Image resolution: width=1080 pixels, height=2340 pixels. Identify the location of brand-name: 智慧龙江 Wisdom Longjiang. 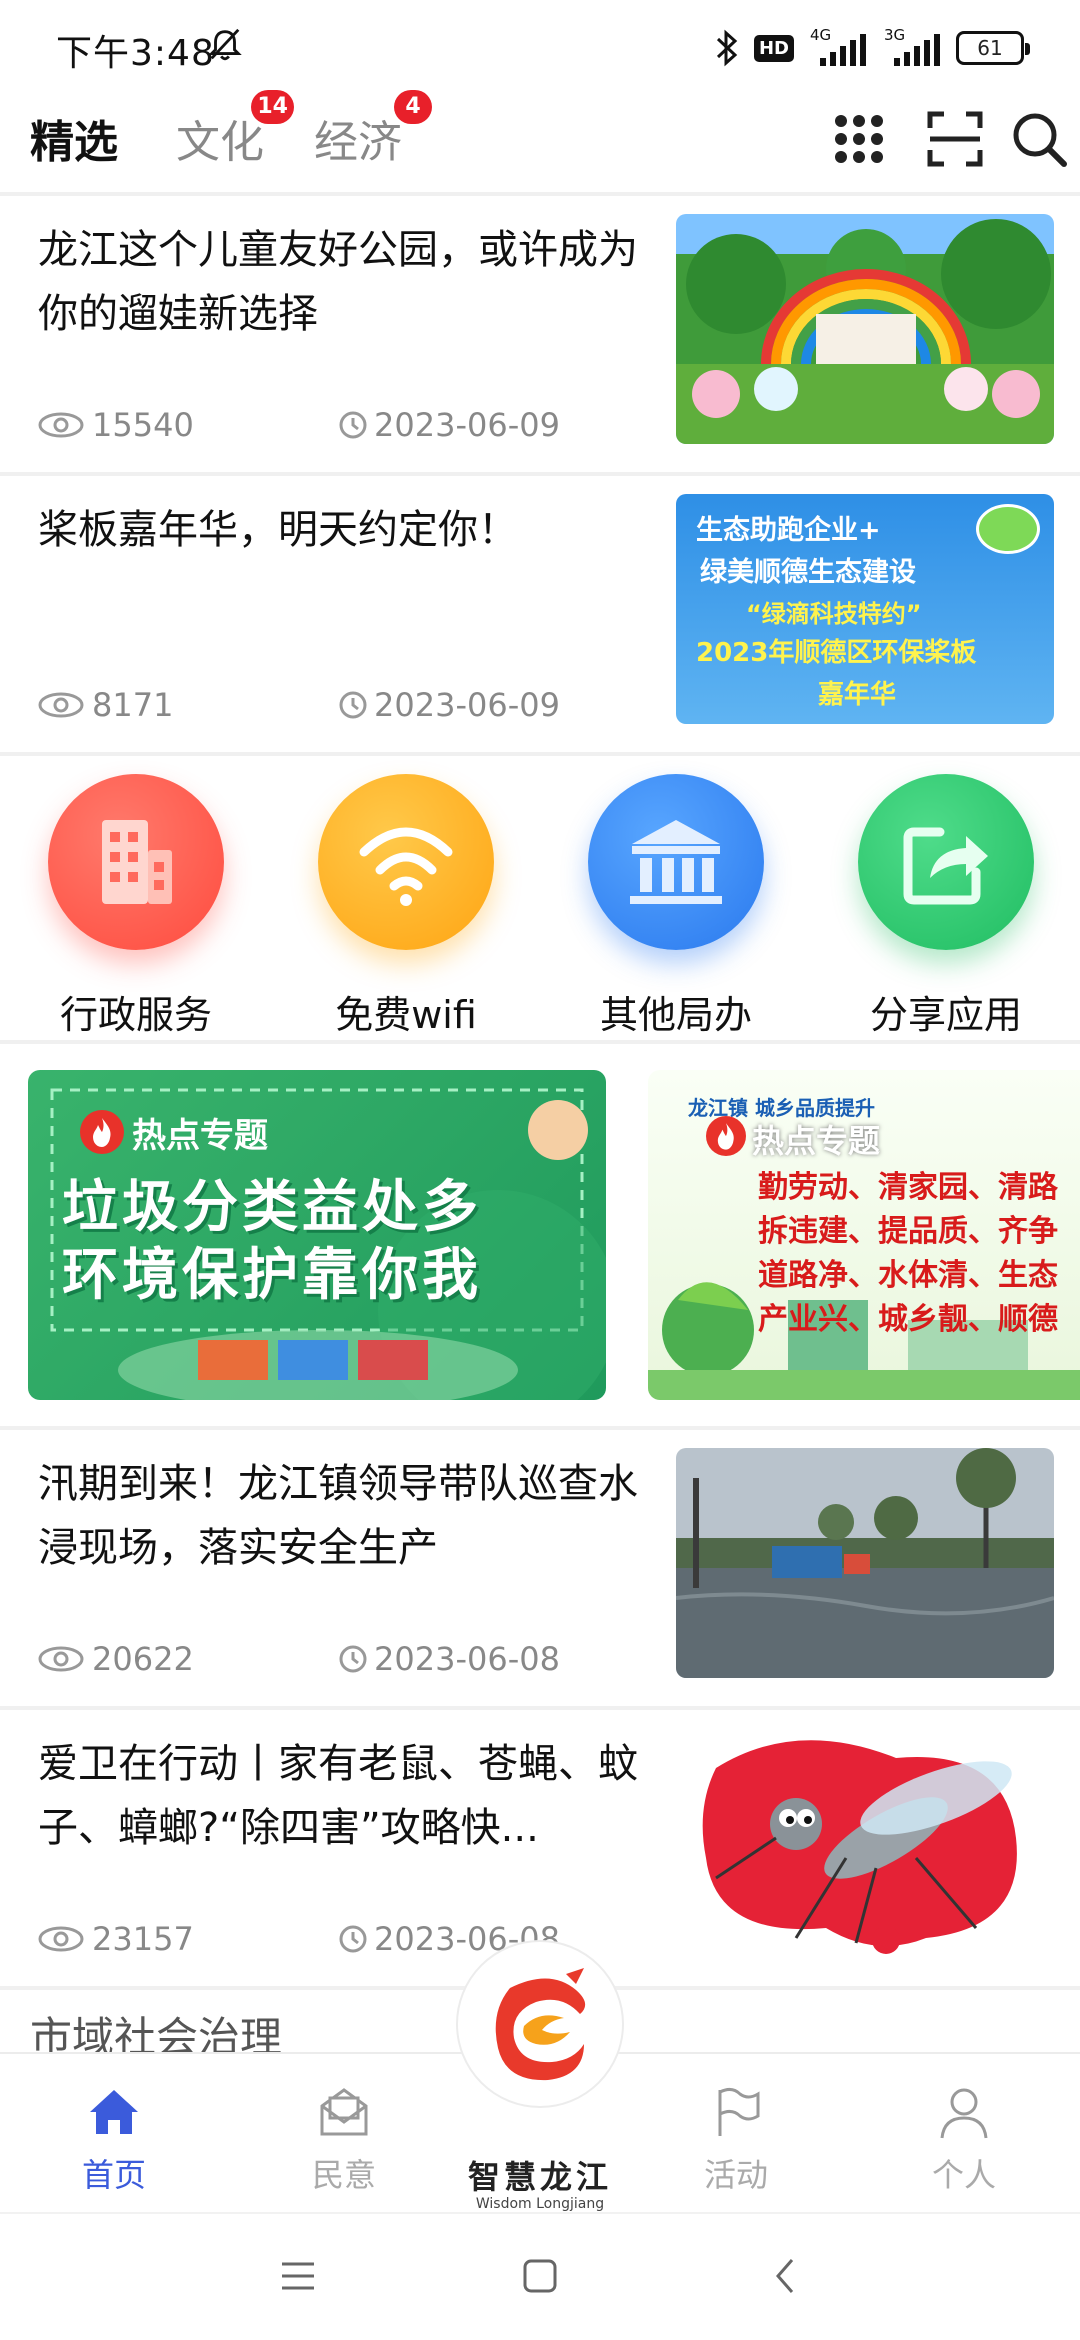
(540, 2182).